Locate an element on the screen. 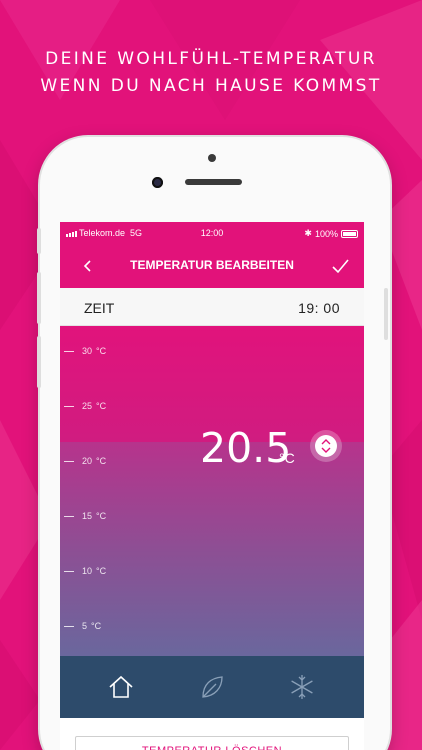 This screenshot has width=422, height=750. mode-tab-bar is located at coordinates (212, 687).